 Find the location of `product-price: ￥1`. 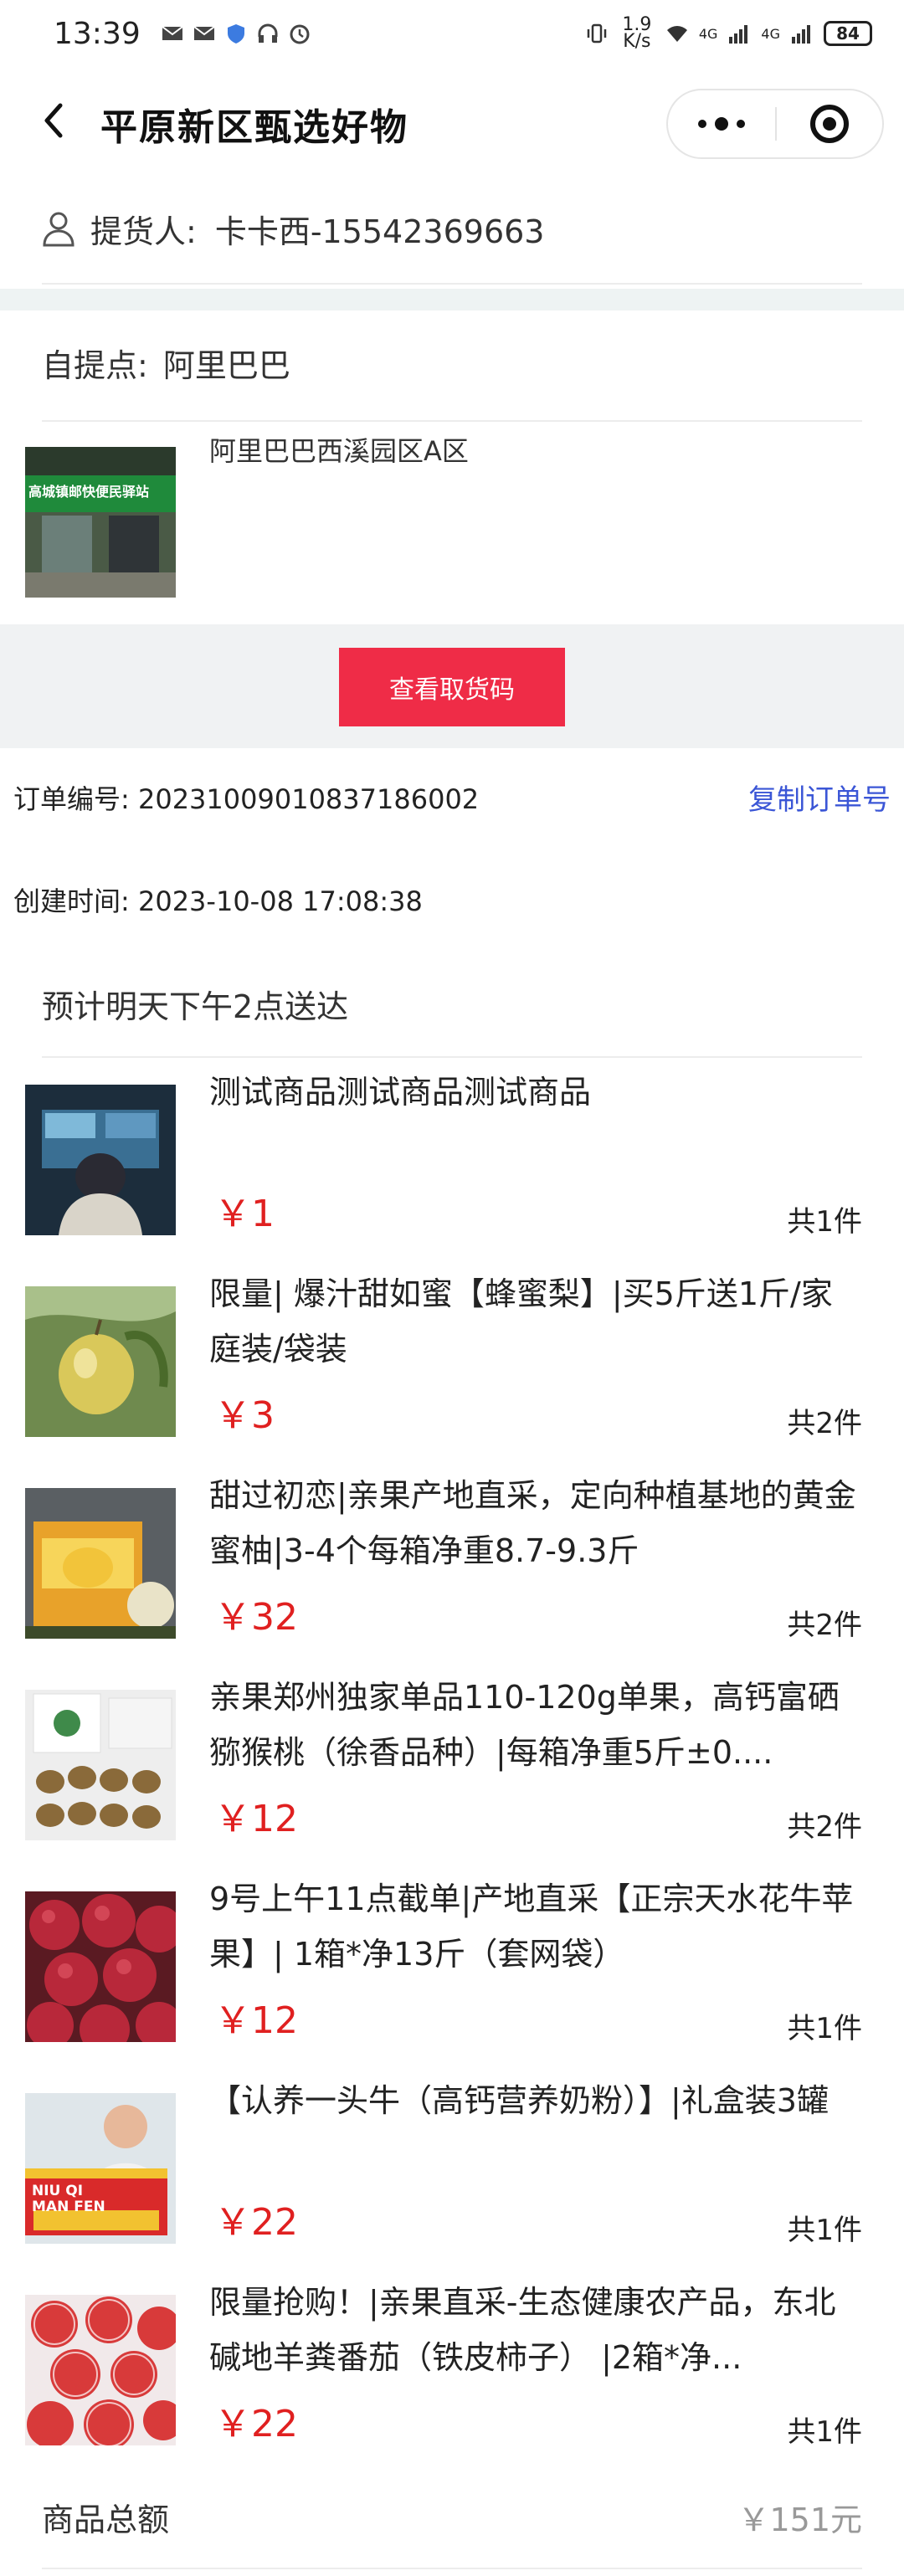

product-price: ￥1 is located at coordinates (245, 1214).